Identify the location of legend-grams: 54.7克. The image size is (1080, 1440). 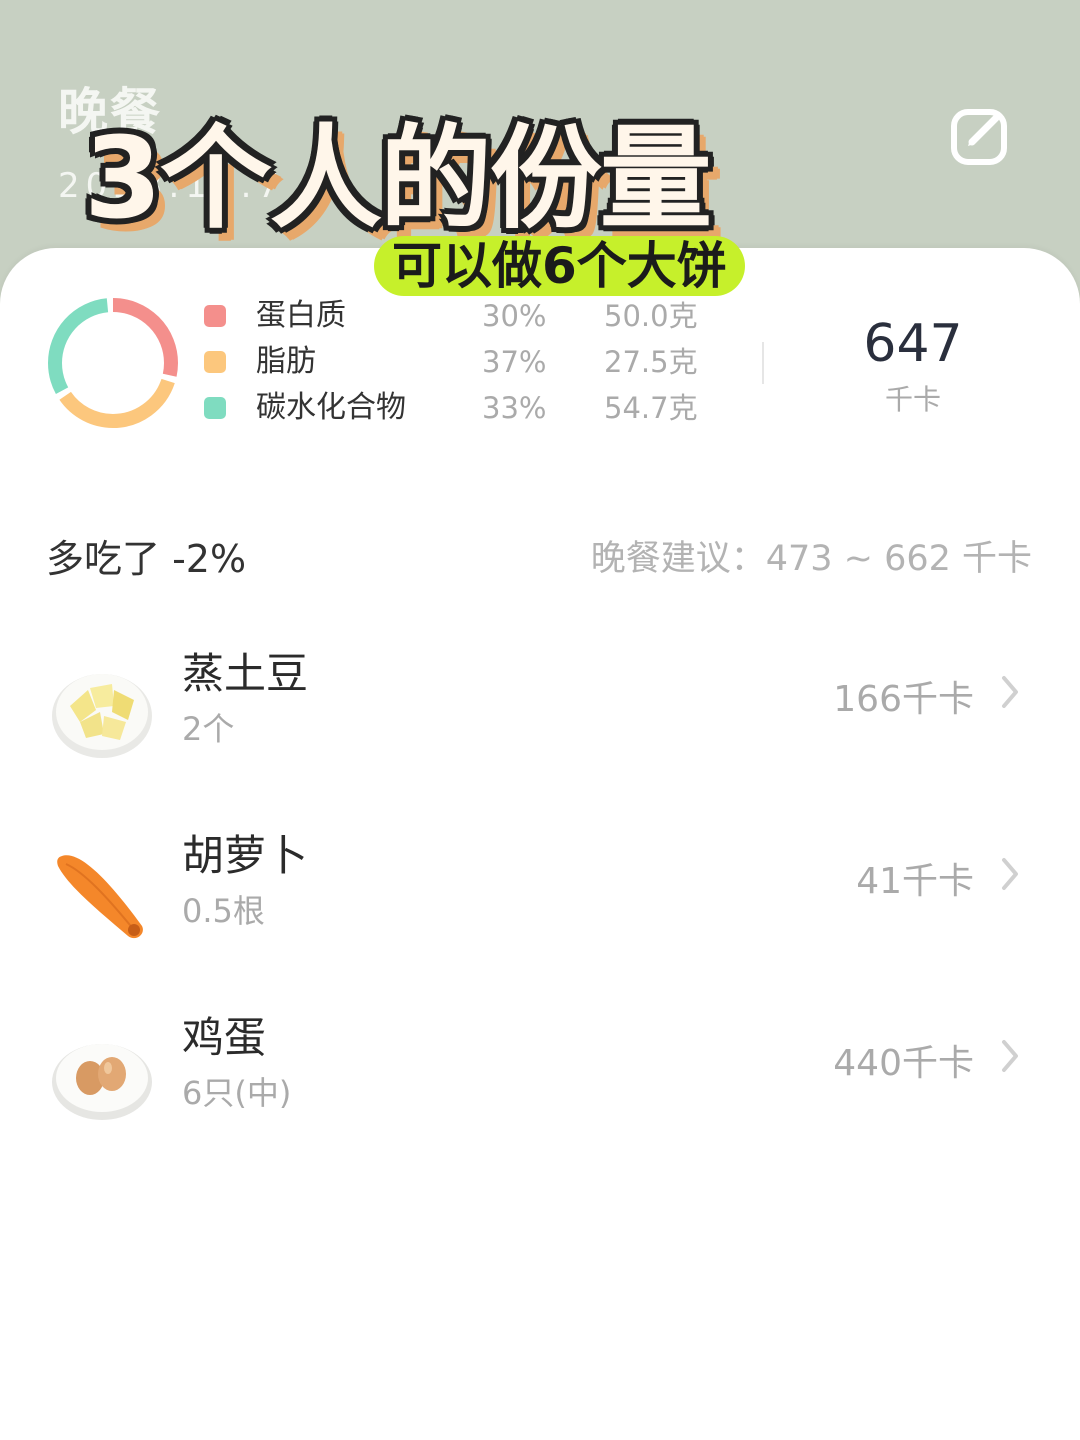
(651, 408).